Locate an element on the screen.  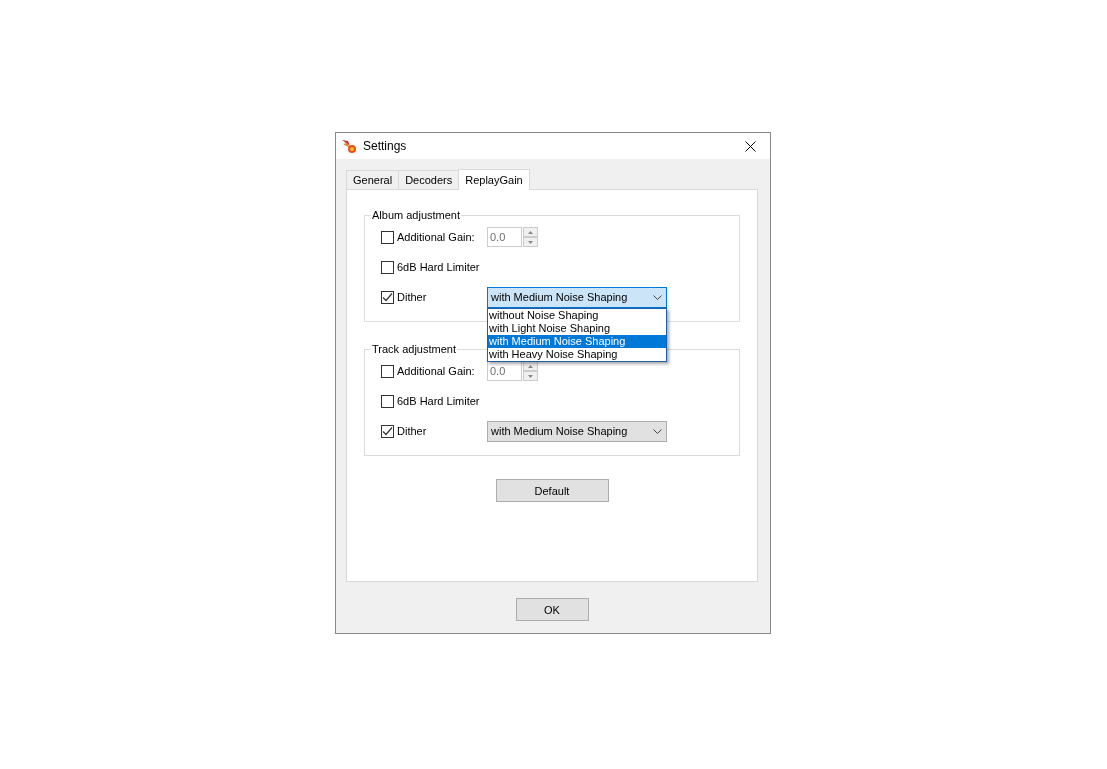
comet-icon is located at coordinates (349, 146).